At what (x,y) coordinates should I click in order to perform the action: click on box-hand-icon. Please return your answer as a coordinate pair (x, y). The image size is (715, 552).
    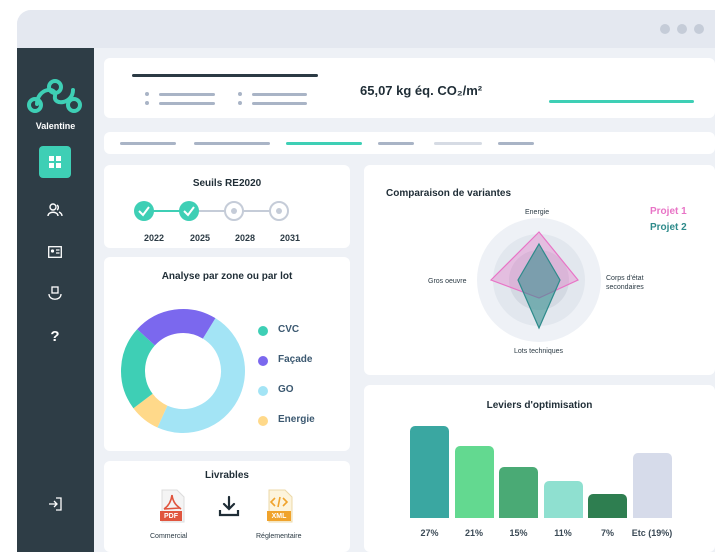
    Looking at the image, I should click on (55, 293).